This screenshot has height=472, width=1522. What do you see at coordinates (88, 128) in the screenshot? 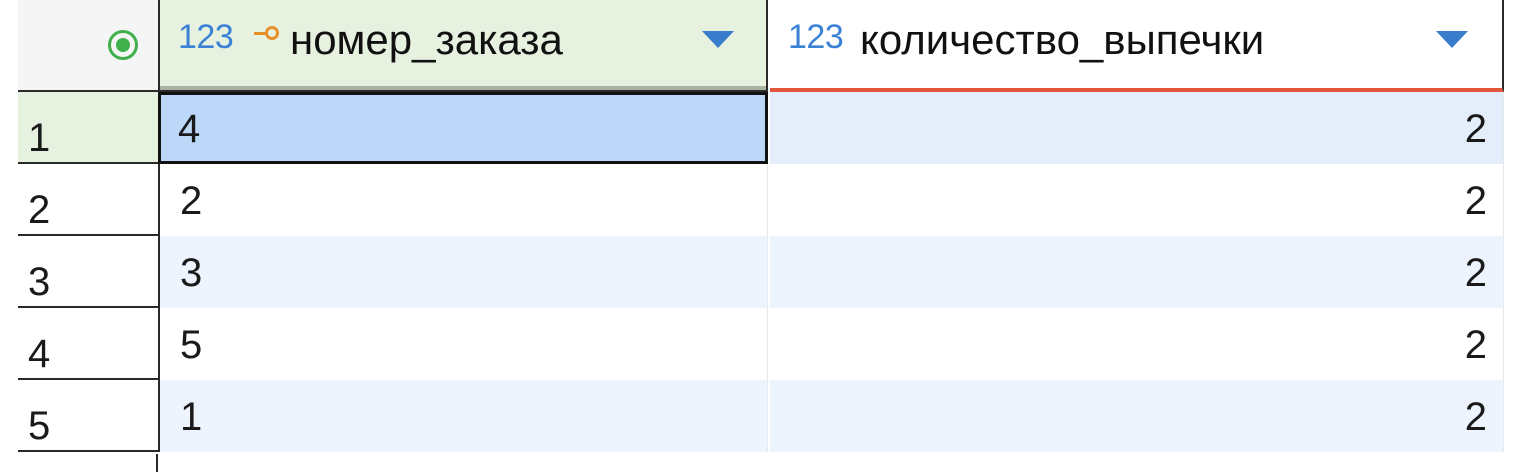
I see `row-number: 1` at bounding box center [88, 128].